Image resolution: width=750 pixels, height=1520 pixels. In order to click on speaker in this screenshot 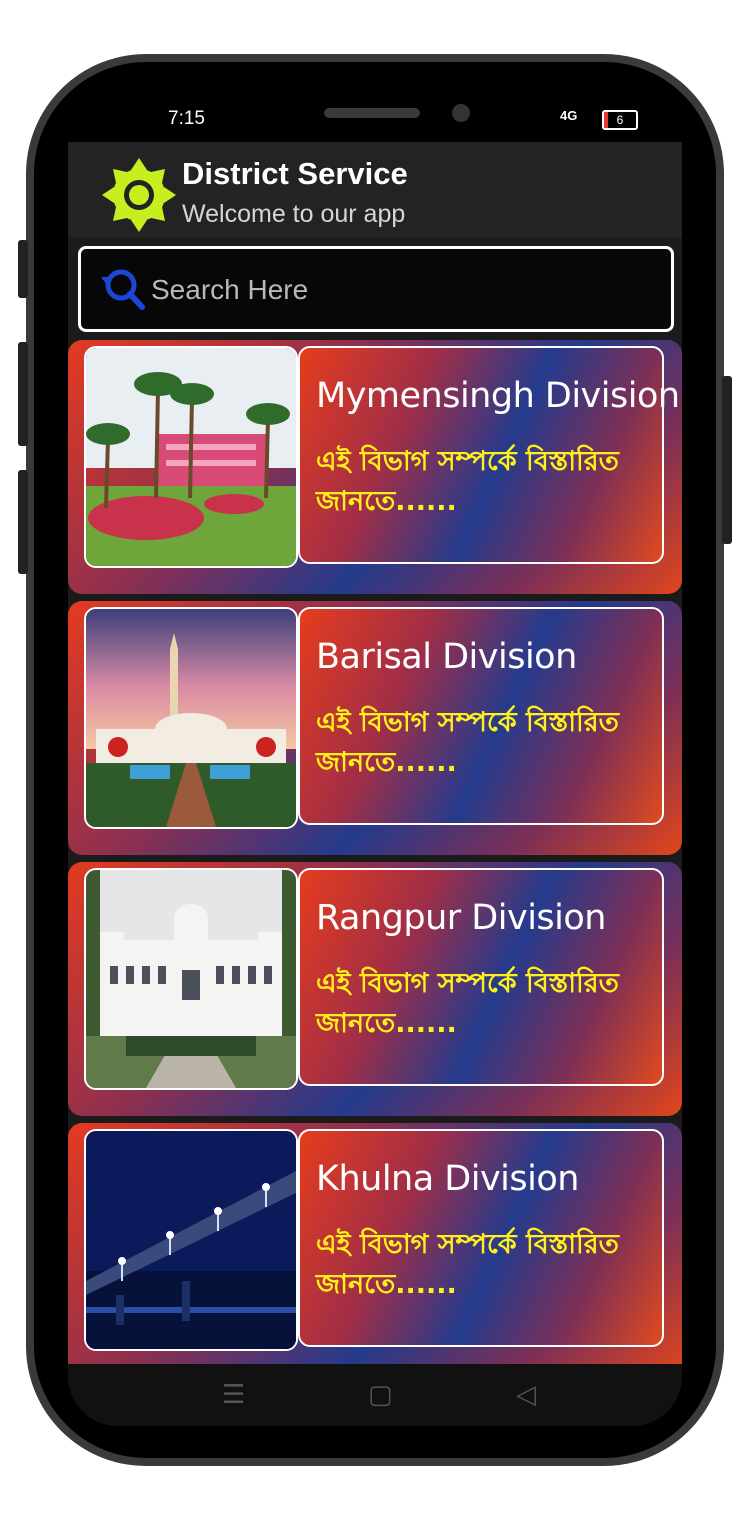, I will do `click(372, 113)`.